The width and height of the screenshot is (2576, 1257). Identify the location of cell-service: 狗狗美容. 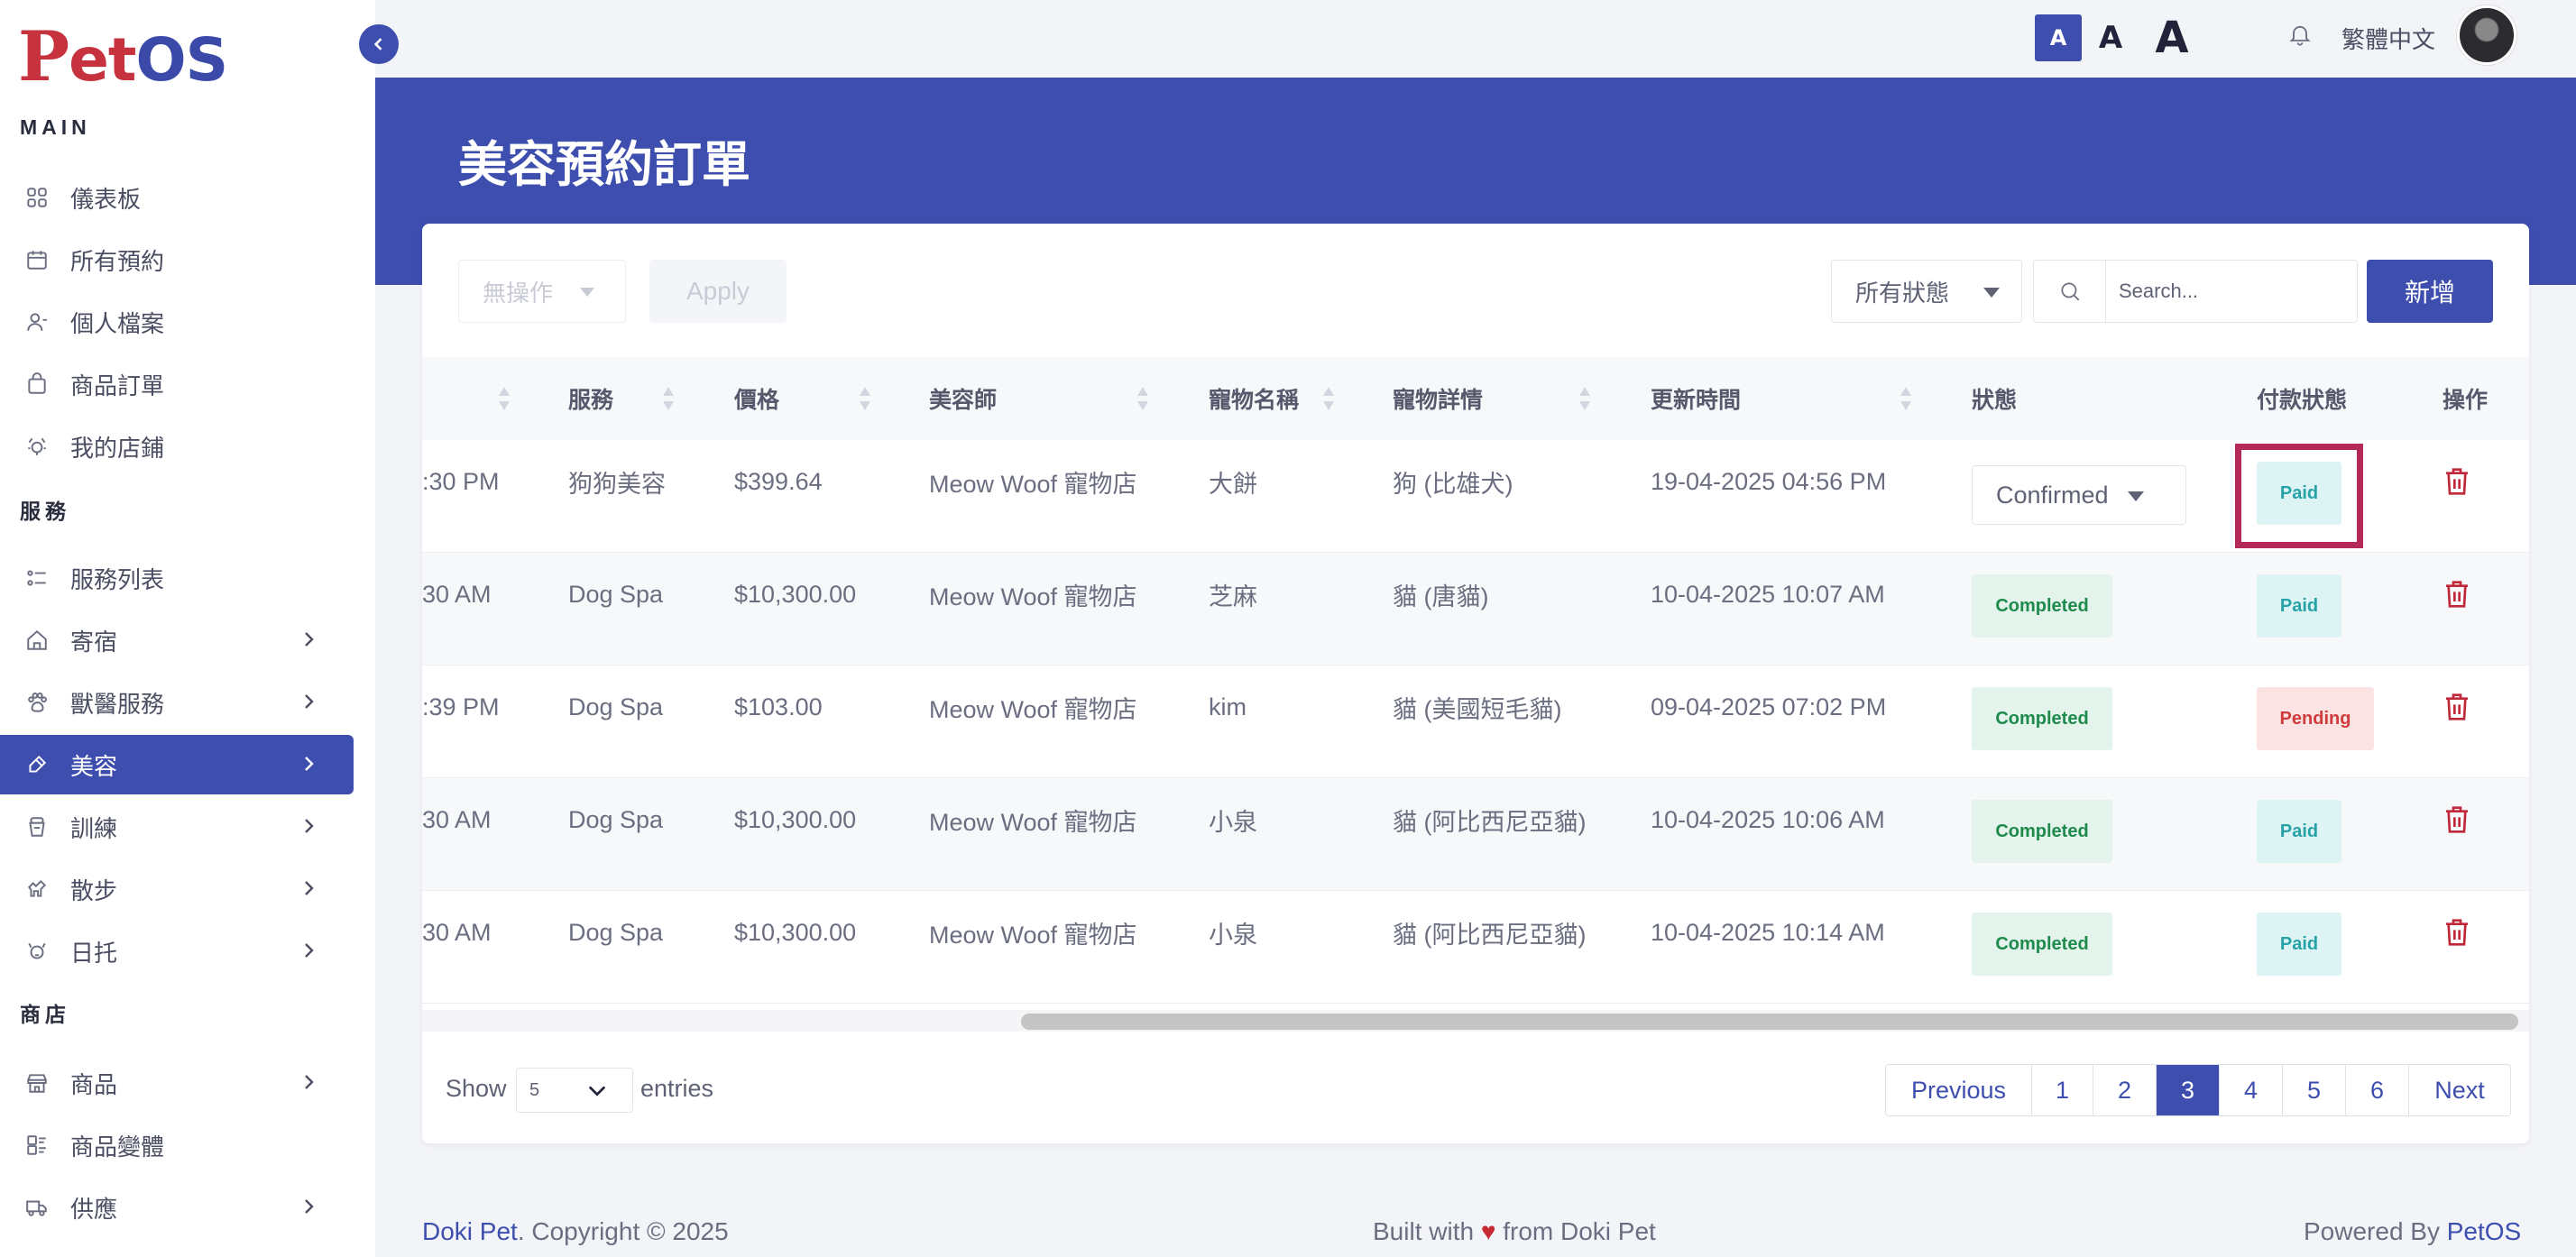
(617, 484).